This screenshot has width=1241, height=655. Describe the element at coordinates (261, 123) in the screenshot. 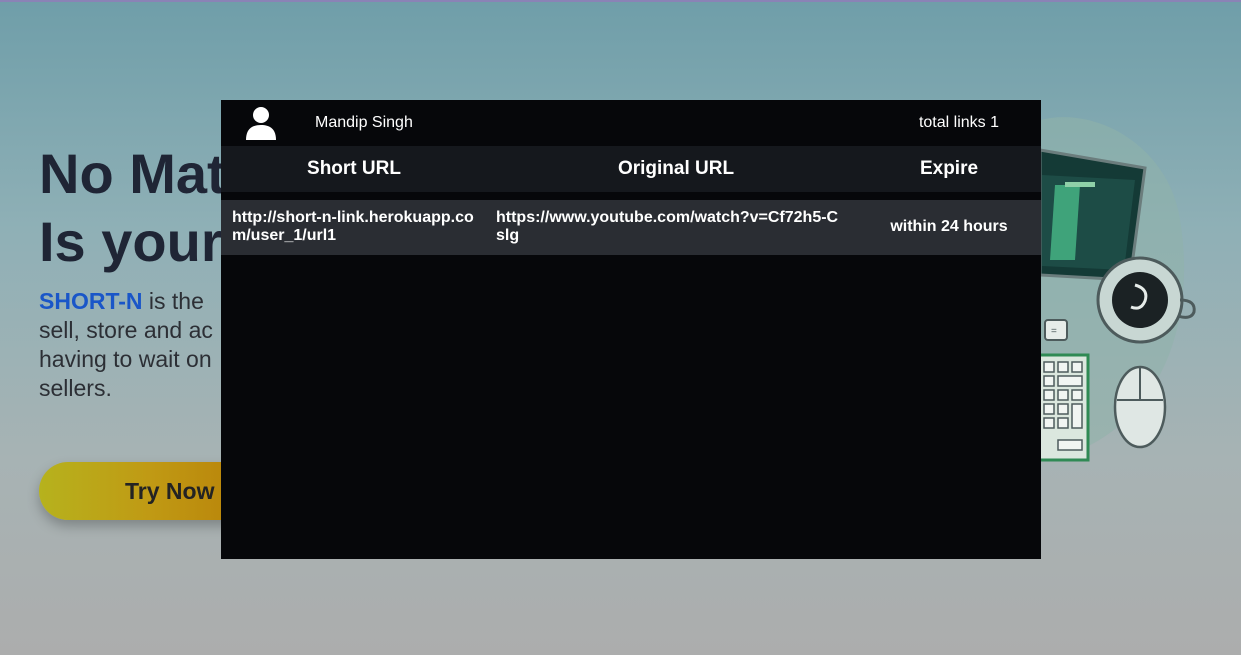

I see `user-avatar-icon` at that location.